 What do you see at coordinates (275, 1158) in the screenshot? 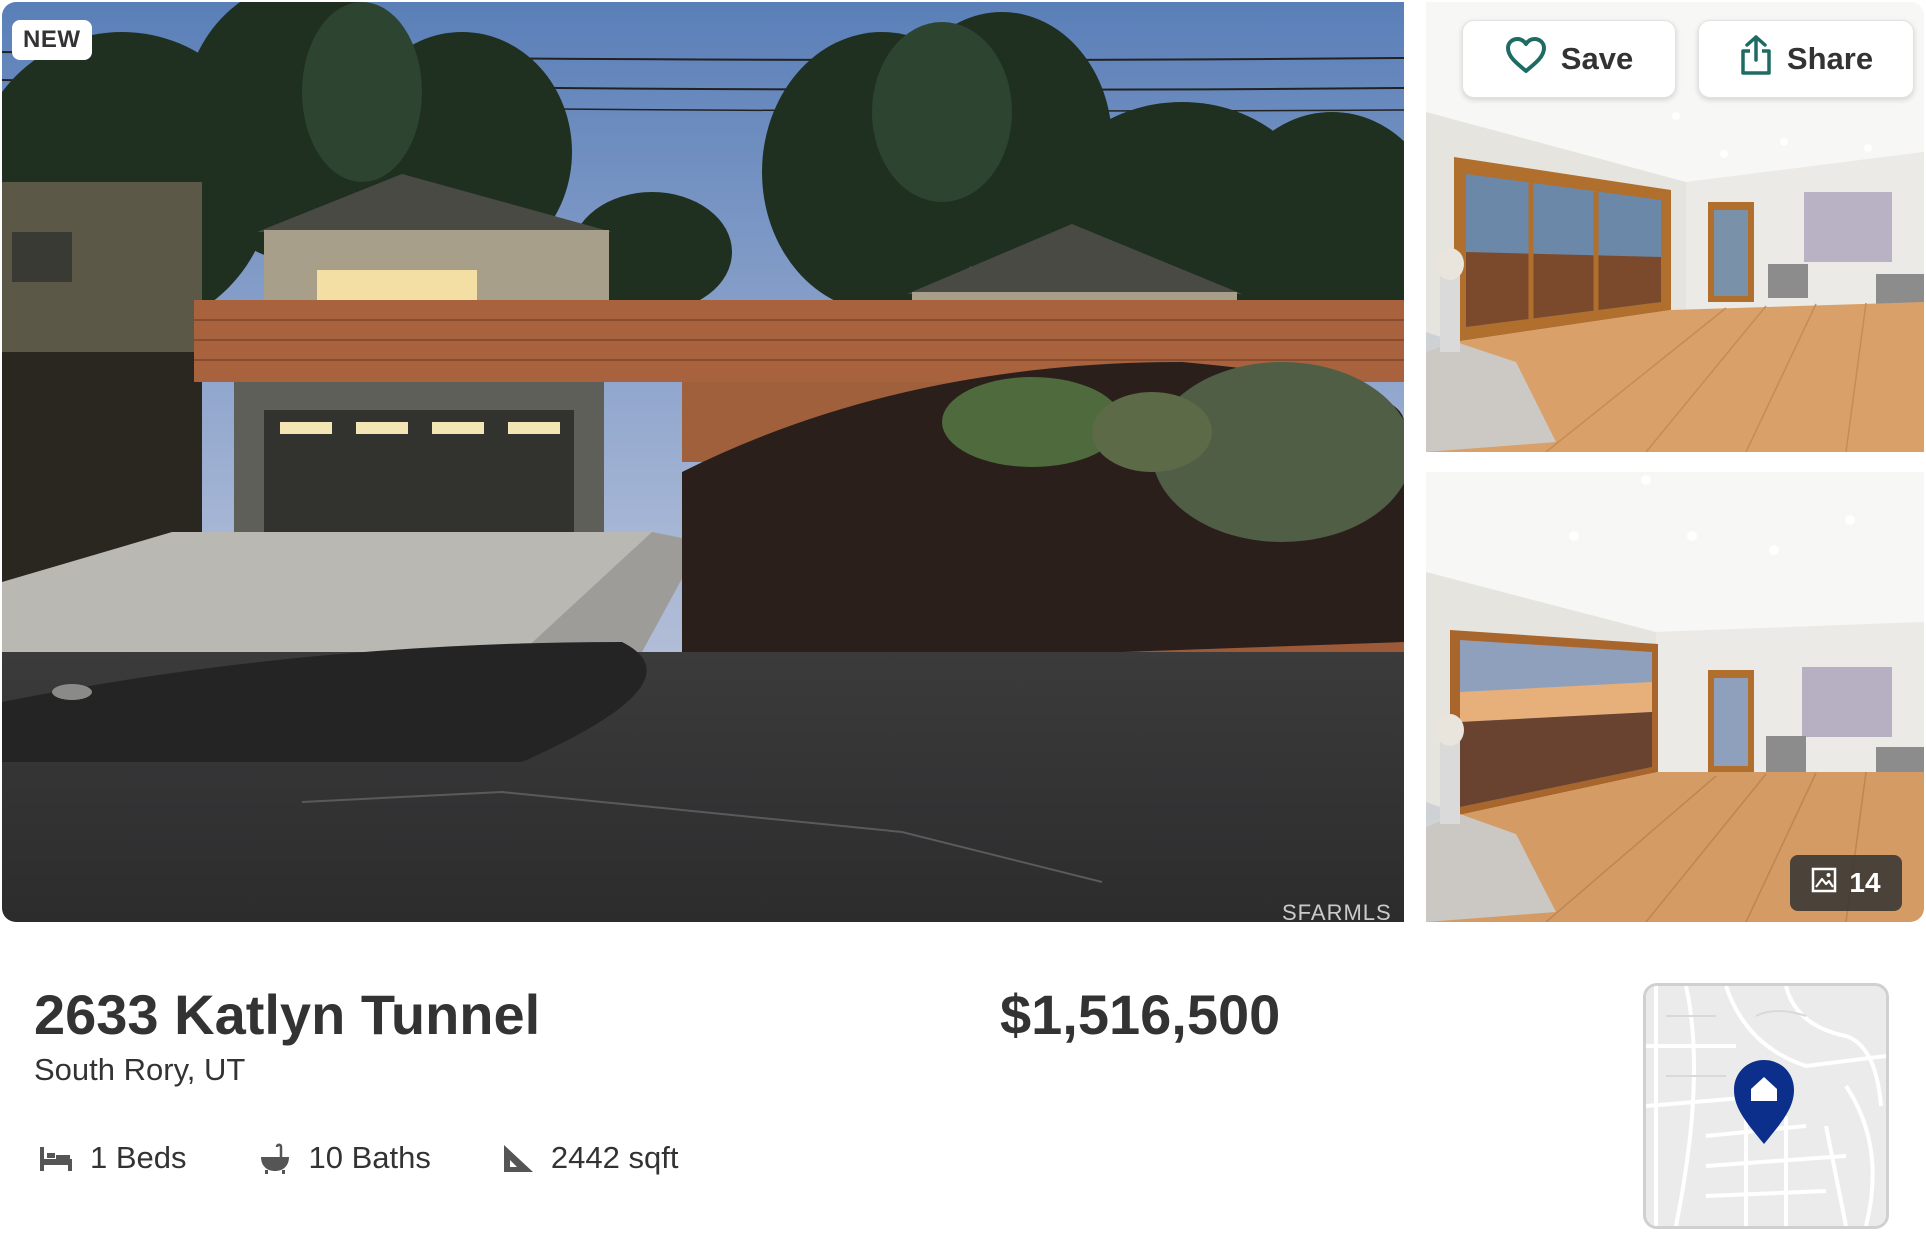
I see `bathtub-icon` at bounding box center [275, 1158].